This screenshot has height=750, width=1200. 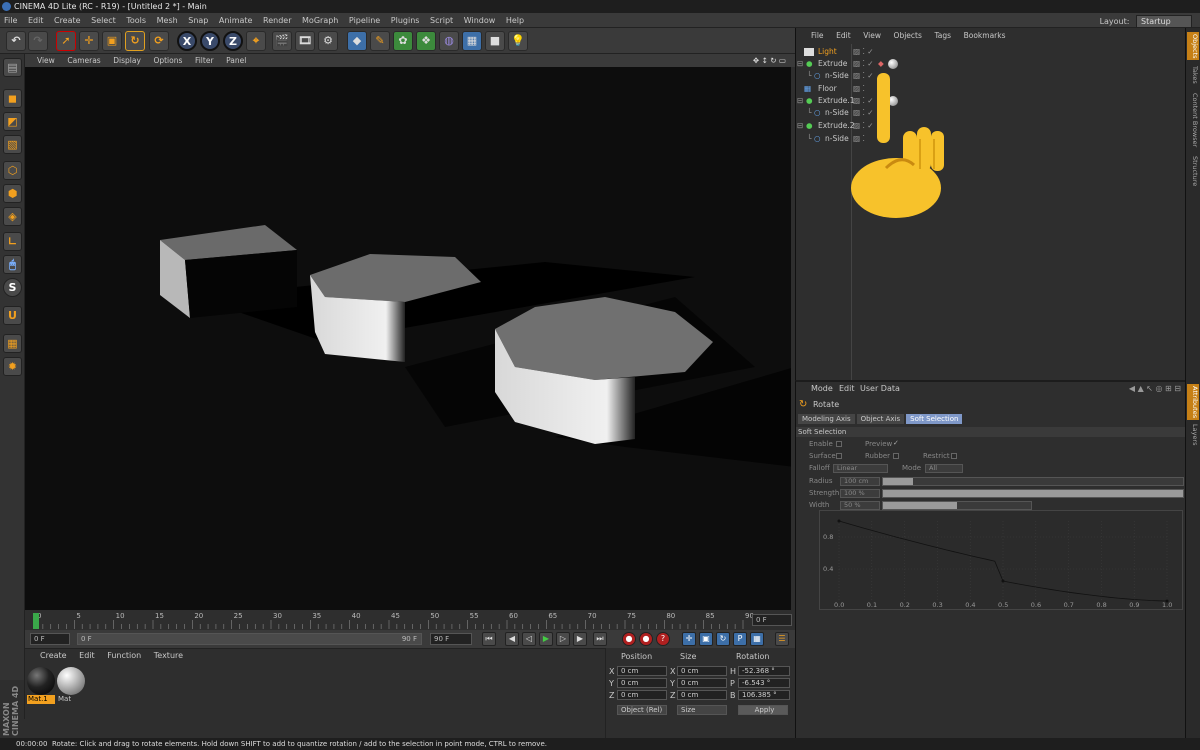 I want to click on quantize-icon: ✹, so click(x=12, y=366).